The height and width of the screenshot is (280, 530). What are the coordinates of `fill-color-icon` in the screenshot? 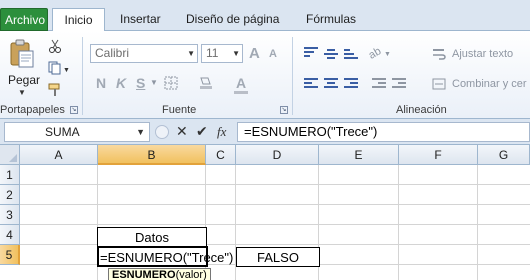 It's located at (206, 84).